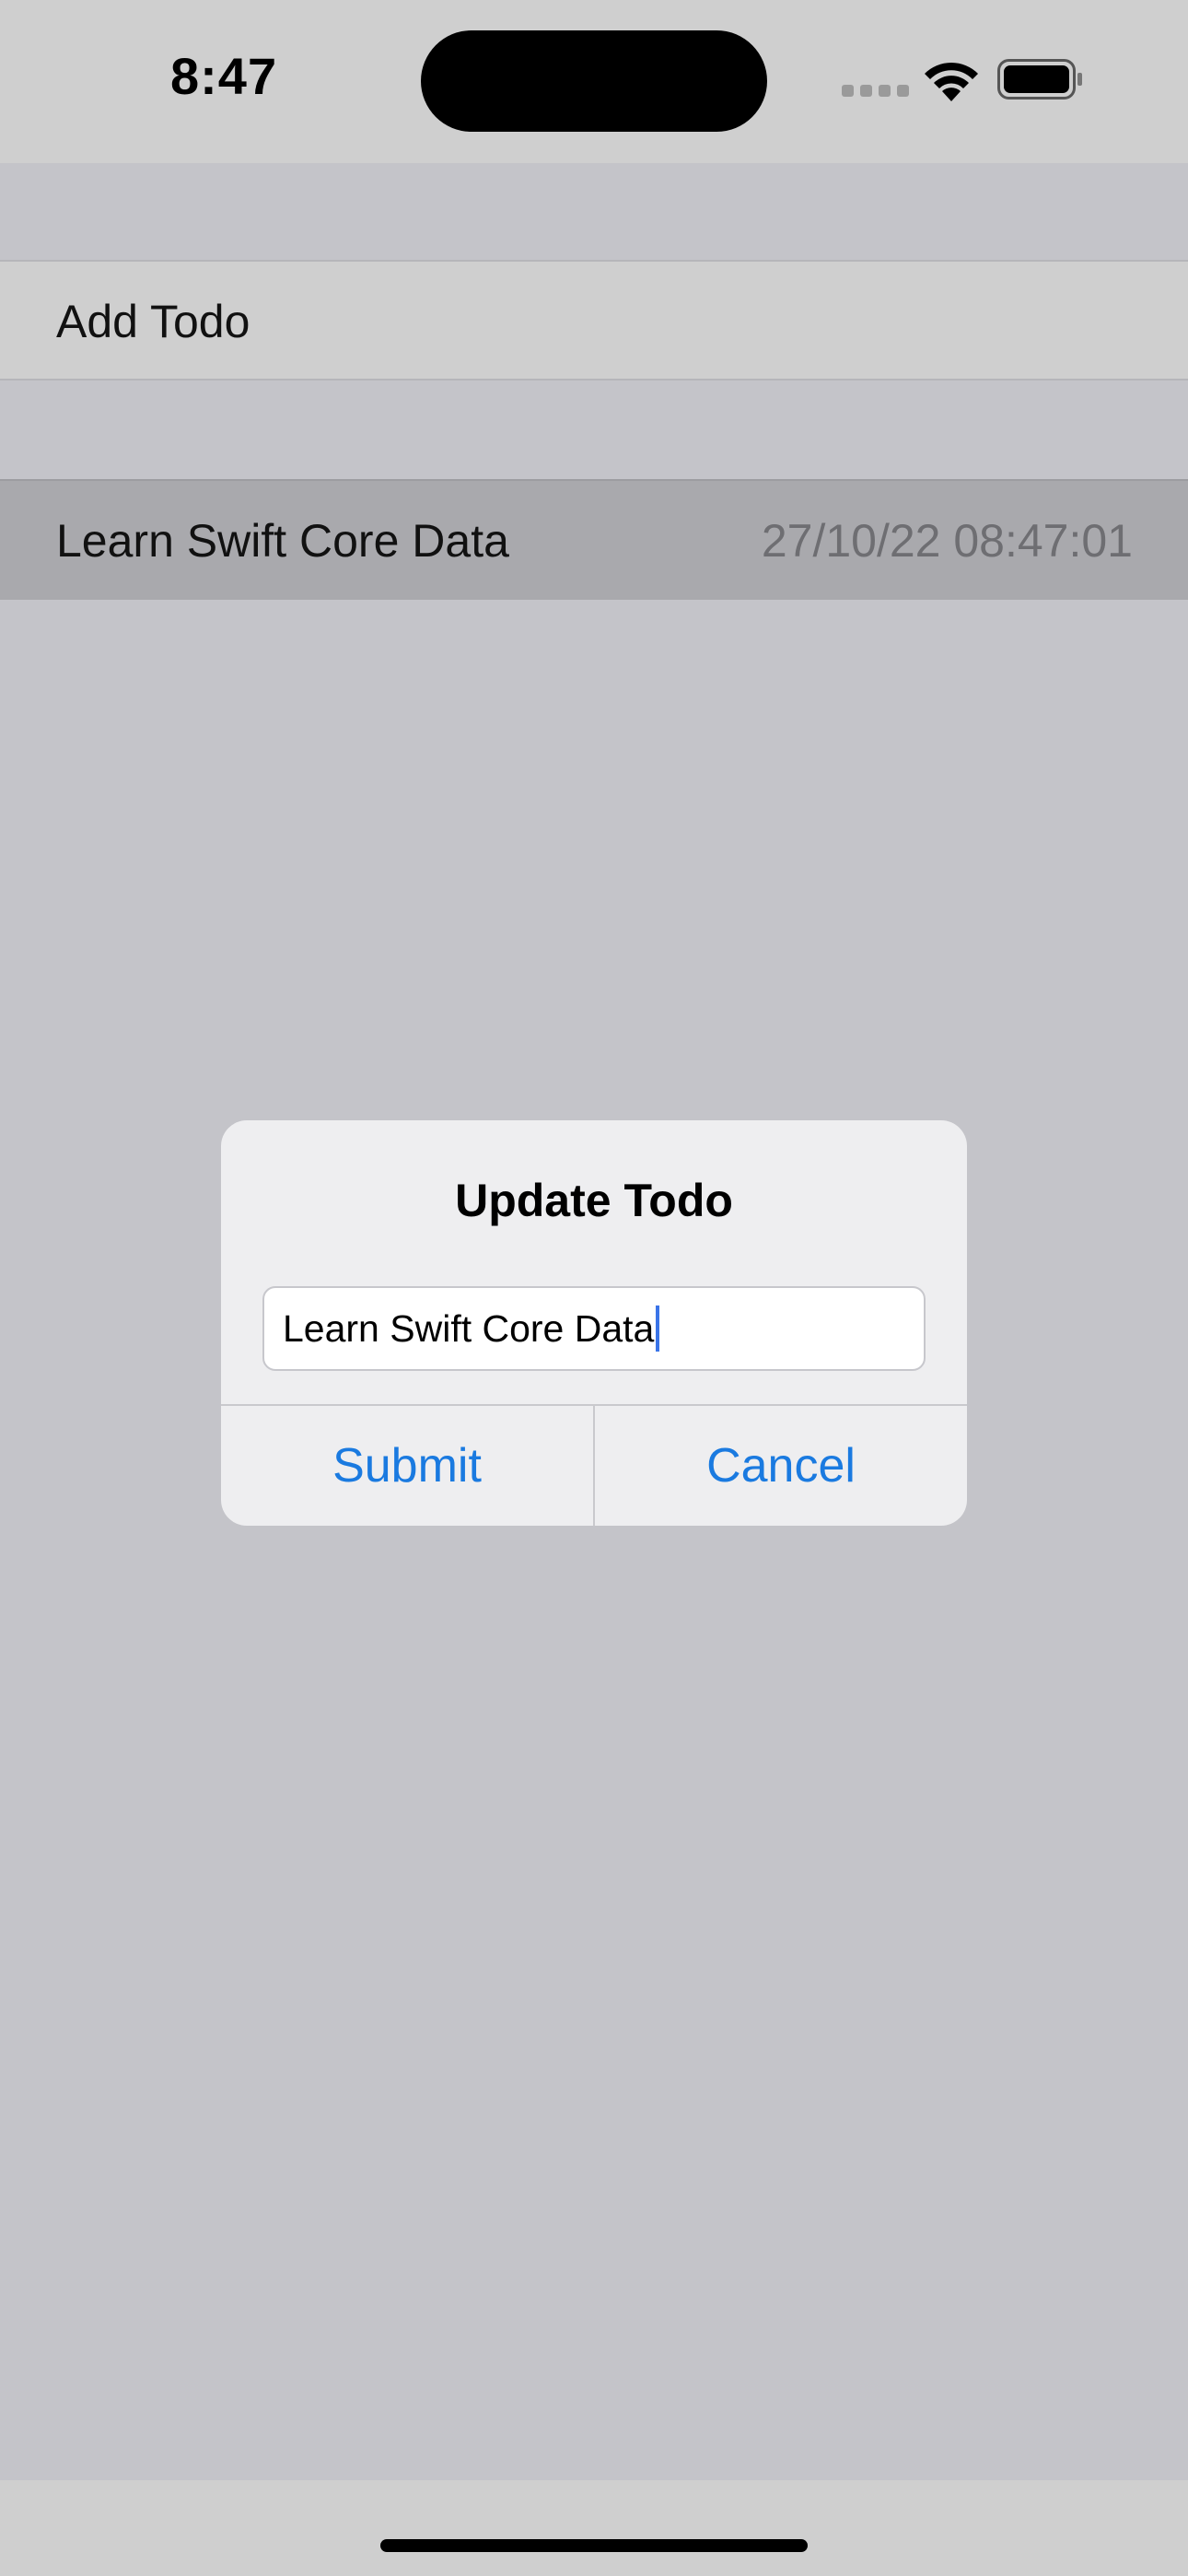 This screenshot has width=1188, height=2576. What do you see at coordinates (282, 541) in the screenshot?
I see `todo-title: Learn Swift Core Data` at bounding box center [282, 541].